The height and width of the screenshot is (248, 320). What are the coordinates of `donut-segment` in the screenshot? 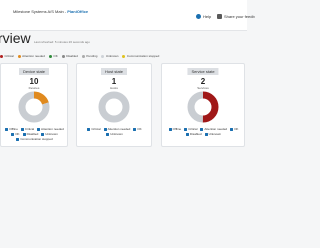 It's located at (114, 107).